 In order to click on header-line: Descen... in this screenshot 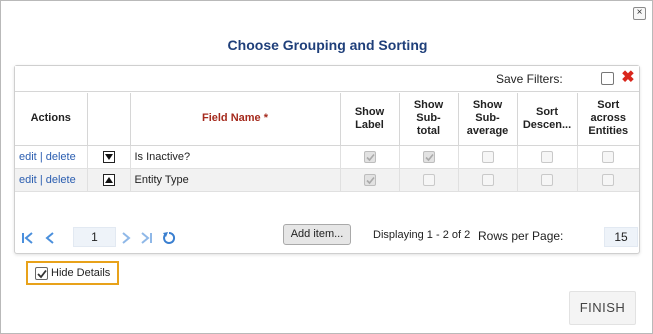, I will do `click(547, 124)`.